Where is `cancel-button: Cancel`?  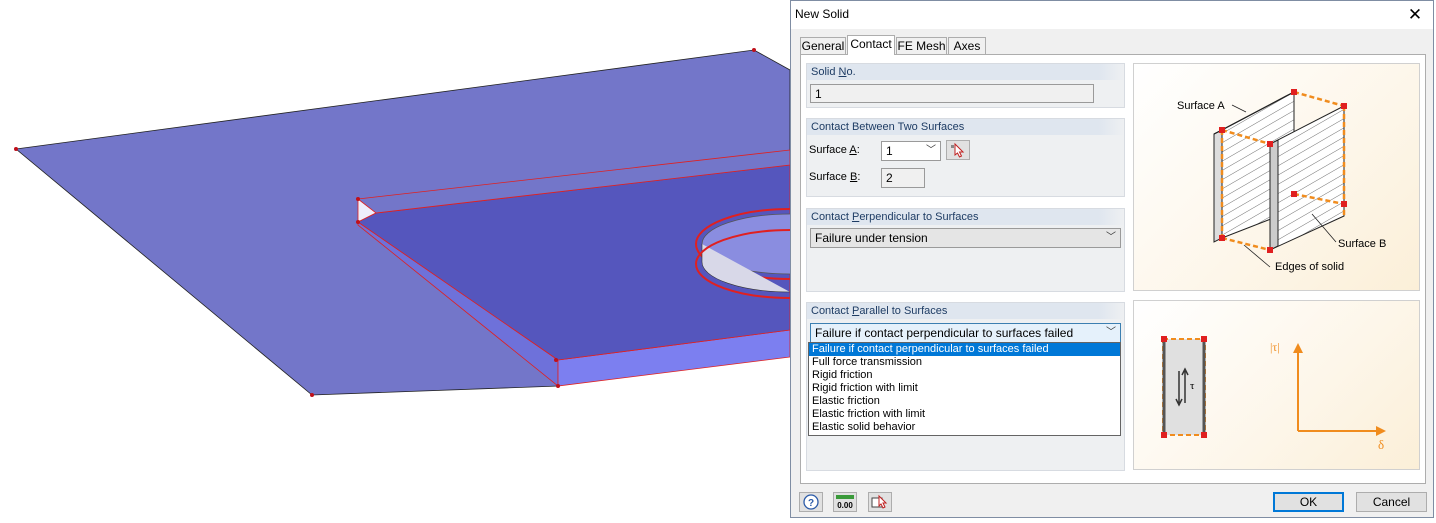 cancel-button: Cancel is located at coordinates (1391, 502).